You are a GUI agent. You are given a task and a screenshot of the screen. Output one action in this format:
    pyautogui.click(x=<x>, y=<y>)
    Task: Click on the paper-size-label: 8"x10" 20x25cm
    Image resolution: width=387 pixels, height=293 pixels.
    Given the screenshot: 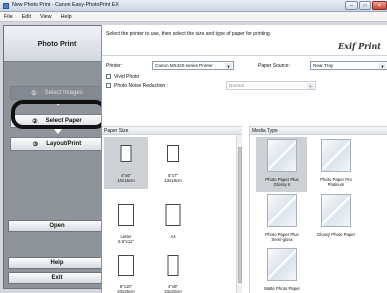 What is the action you would take?
    pyautogui.click(x=126, y=288)
    